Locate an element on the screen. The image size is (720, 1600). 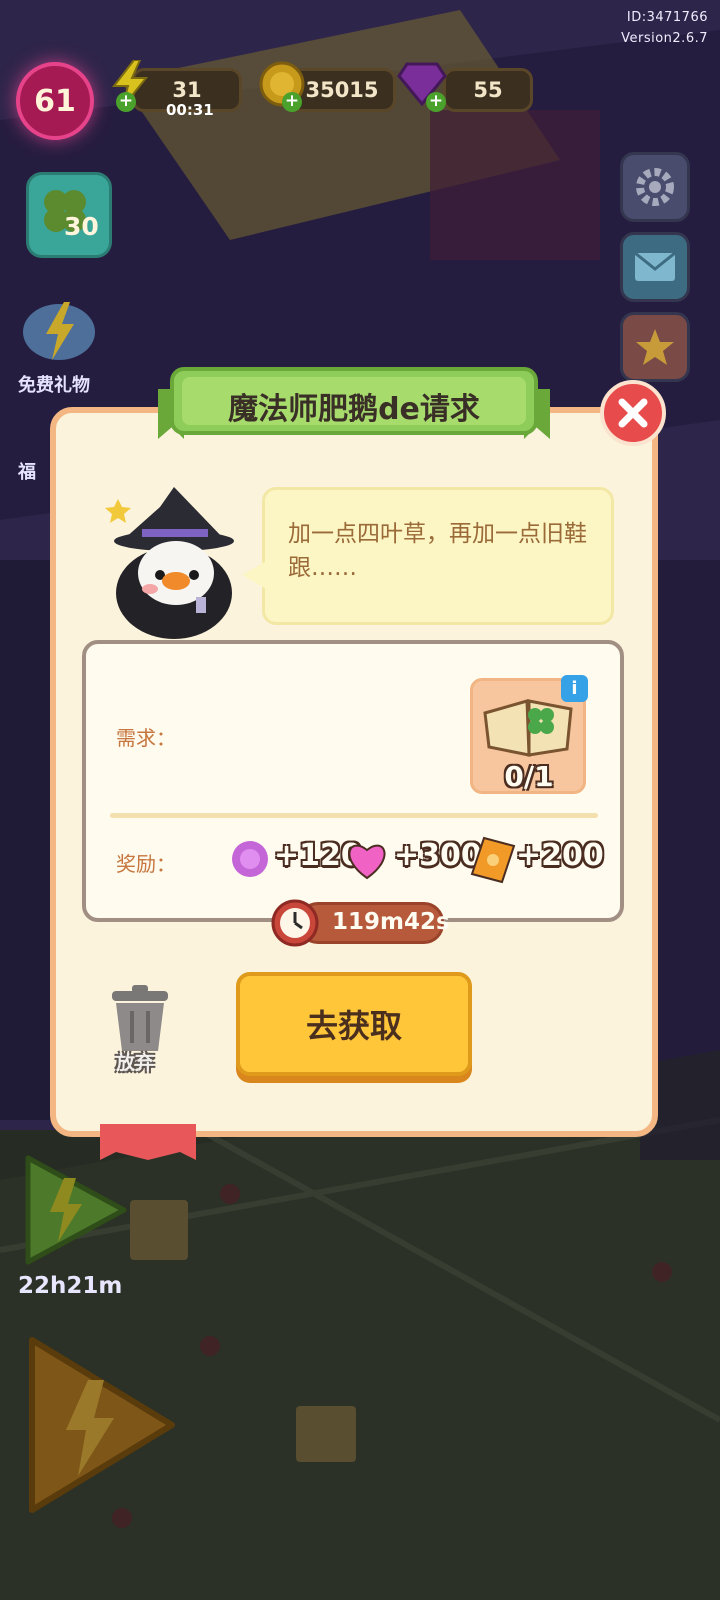
energy-value: 31 is located at coordinates (187, 90).